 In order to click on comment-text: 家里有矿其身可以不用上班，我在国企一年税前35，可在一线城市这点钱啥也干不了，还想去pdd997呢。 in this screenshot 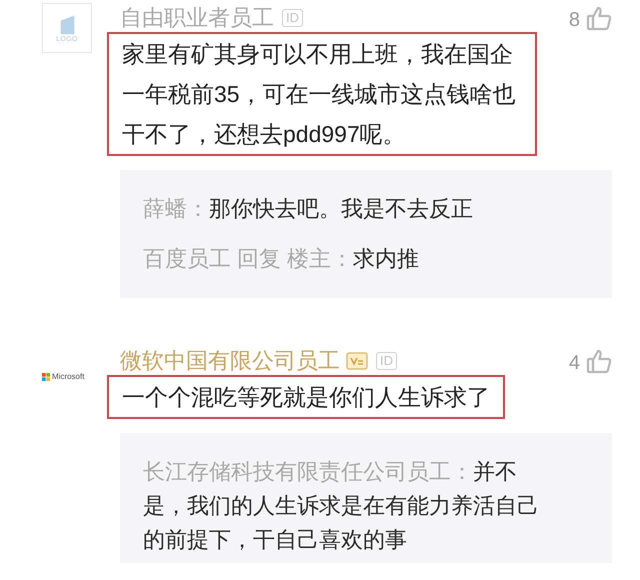, I will do `click(322, 94)`.